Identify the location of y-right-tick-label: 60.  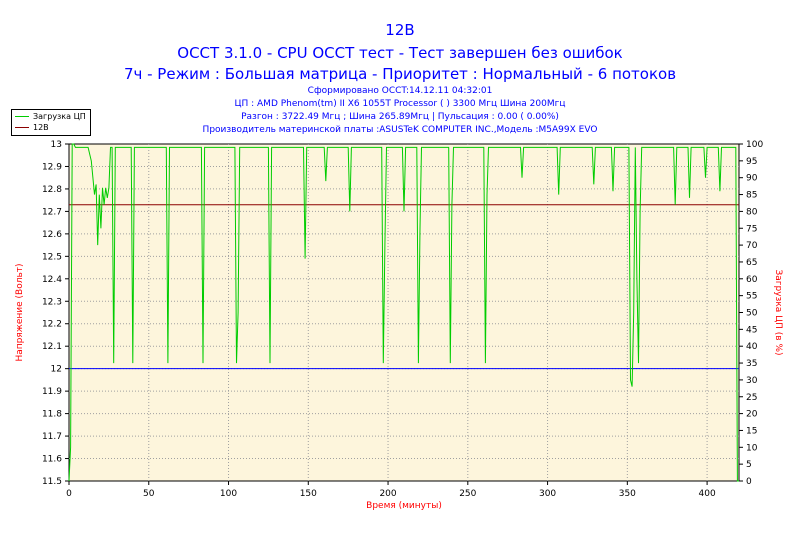
(752, 280).